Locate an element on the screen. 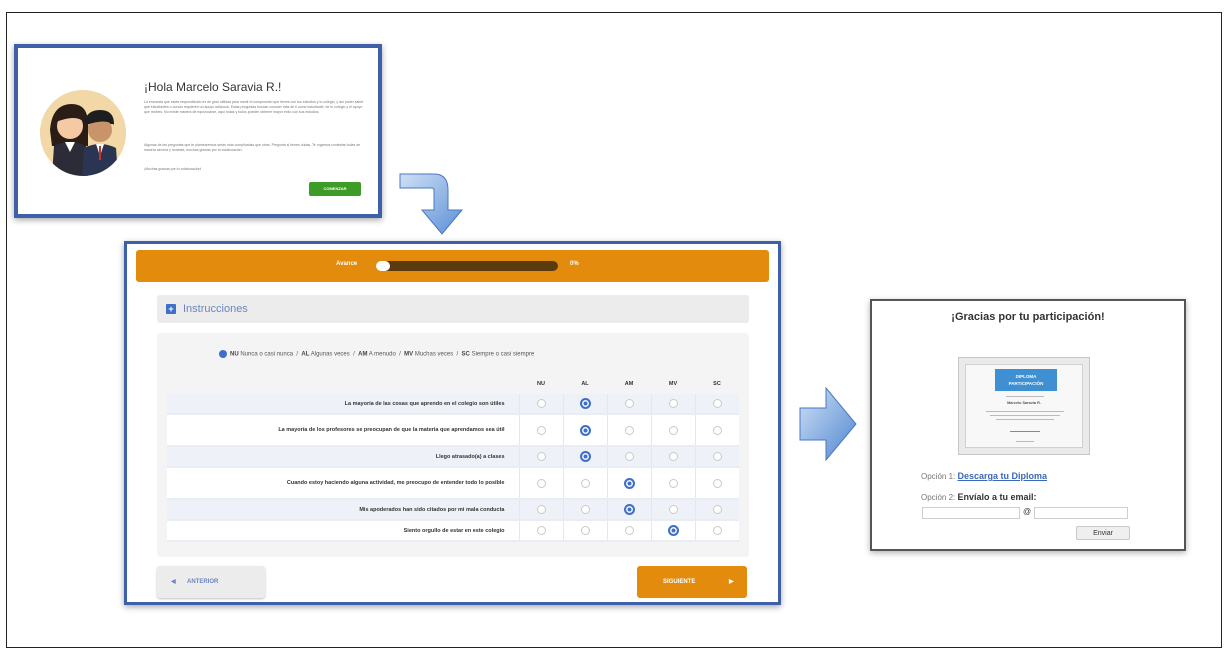 The image size is (1229, 653). diploma-preview: DIPLOMA PARTICIPACIÓN Marcelo Saravia R. is located at coordinates (1024, 406).